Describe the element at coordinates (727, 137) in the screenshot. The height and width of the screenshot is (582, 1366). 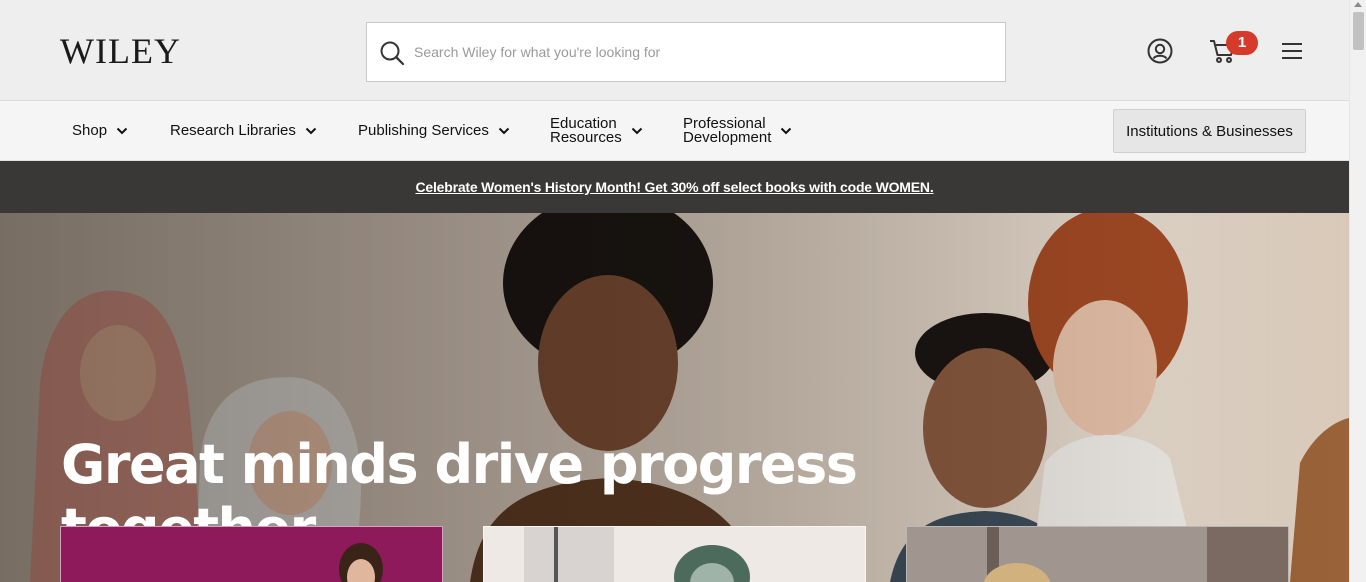
I see `nav-item-label-line2: Development` at that location.